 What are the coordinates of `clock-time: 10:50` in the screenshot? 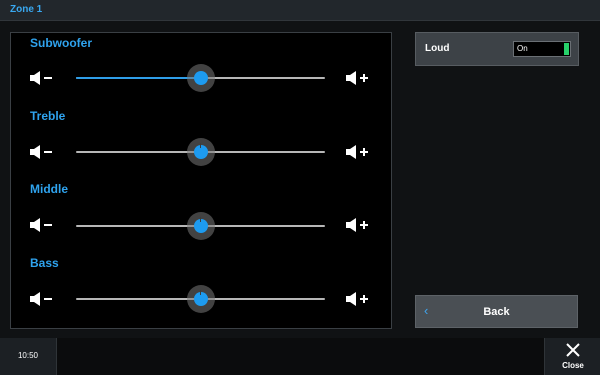 It's located at (28, 355).